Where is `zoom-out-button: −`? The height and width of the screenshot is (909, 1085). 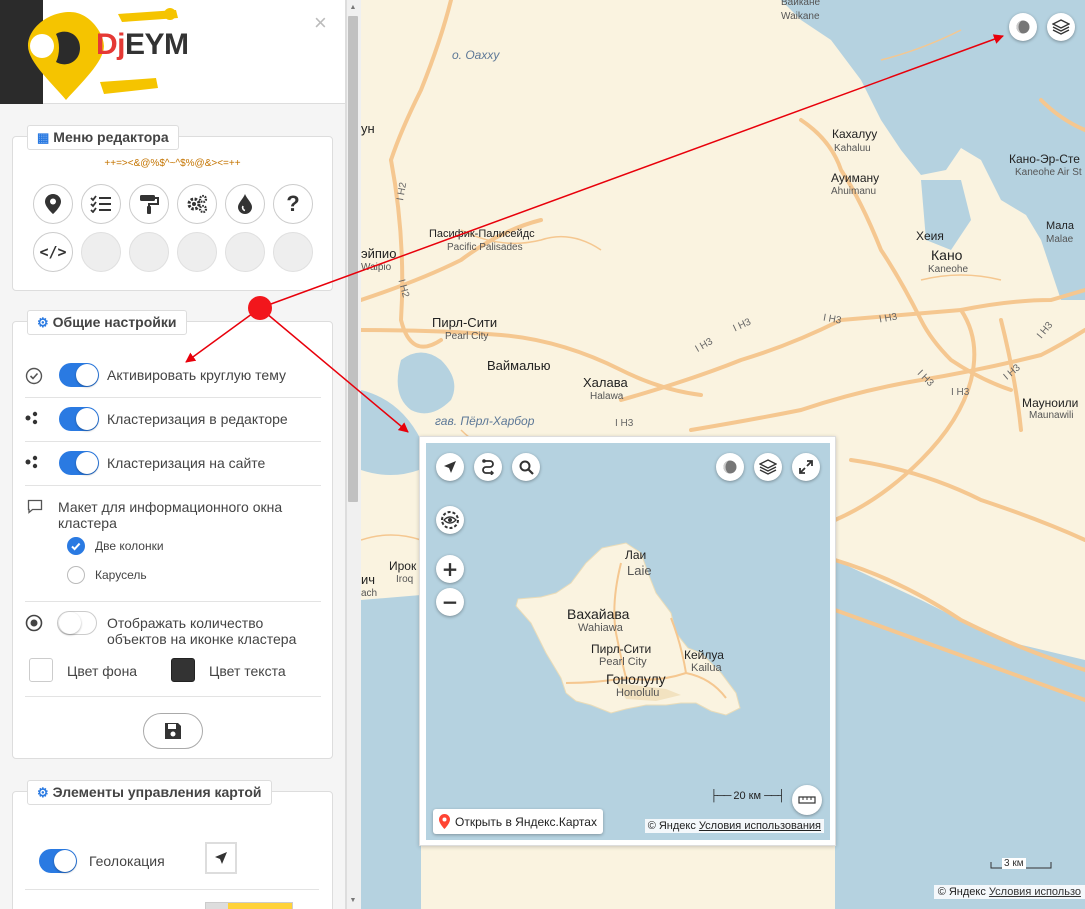 zoom-out-button: − is located at coordinates (450, 602).